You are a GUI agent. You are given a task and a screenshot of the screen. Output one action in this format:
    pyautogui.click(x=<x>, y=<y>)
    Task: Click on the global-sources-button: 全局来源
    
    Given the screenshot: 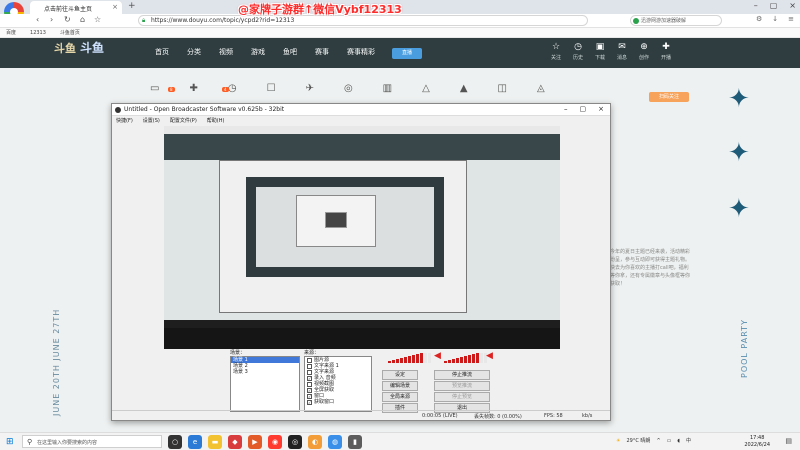 What is the action you would take?
    pyautogui.click(x=400, y=397)
    